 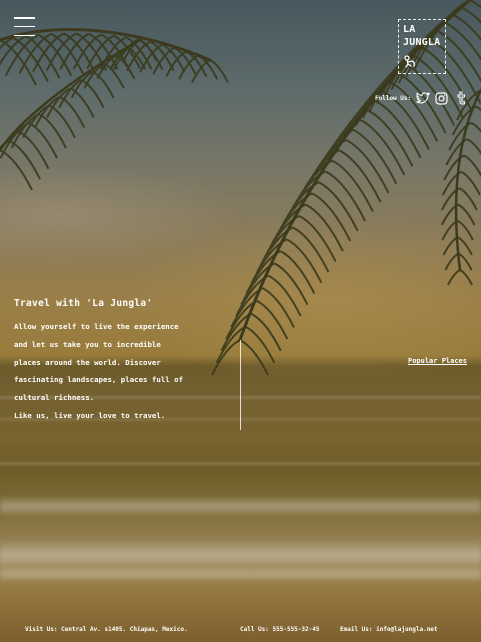 I want to click on instagram-icon, so click(x=441, y=98).